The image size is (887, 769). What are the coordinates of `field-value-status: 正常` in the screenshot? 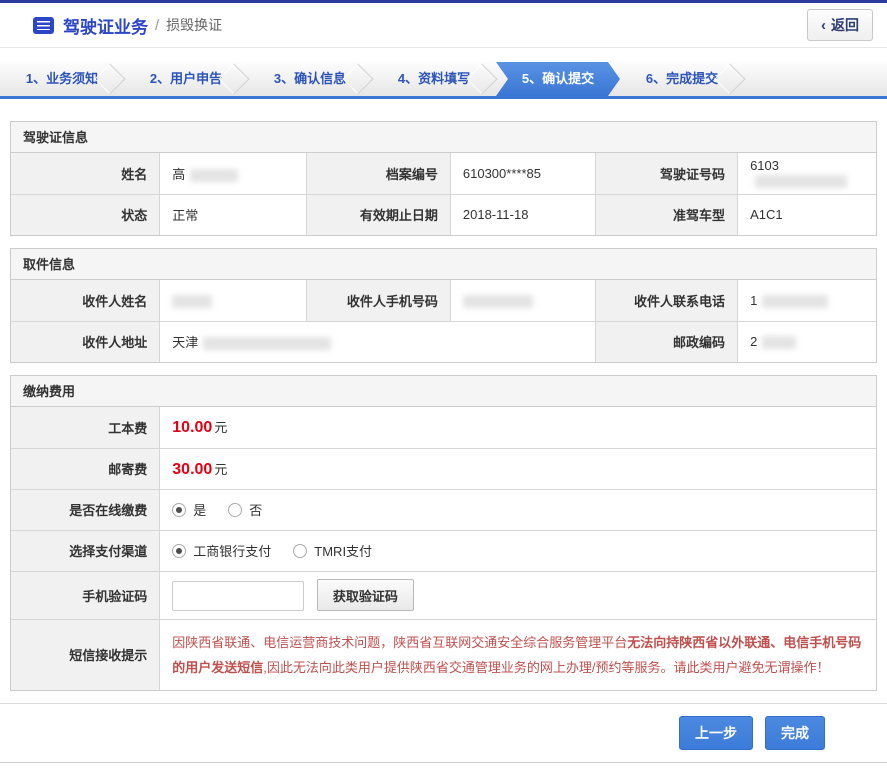 It's located at (233, 214).